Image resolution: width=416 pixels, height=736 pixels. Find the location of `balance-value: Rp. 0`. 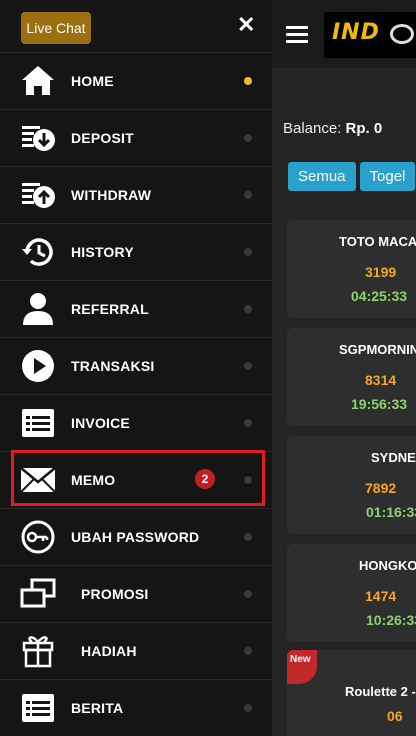

balance-value: Rp. 0 is located at coordinates (364, 128).